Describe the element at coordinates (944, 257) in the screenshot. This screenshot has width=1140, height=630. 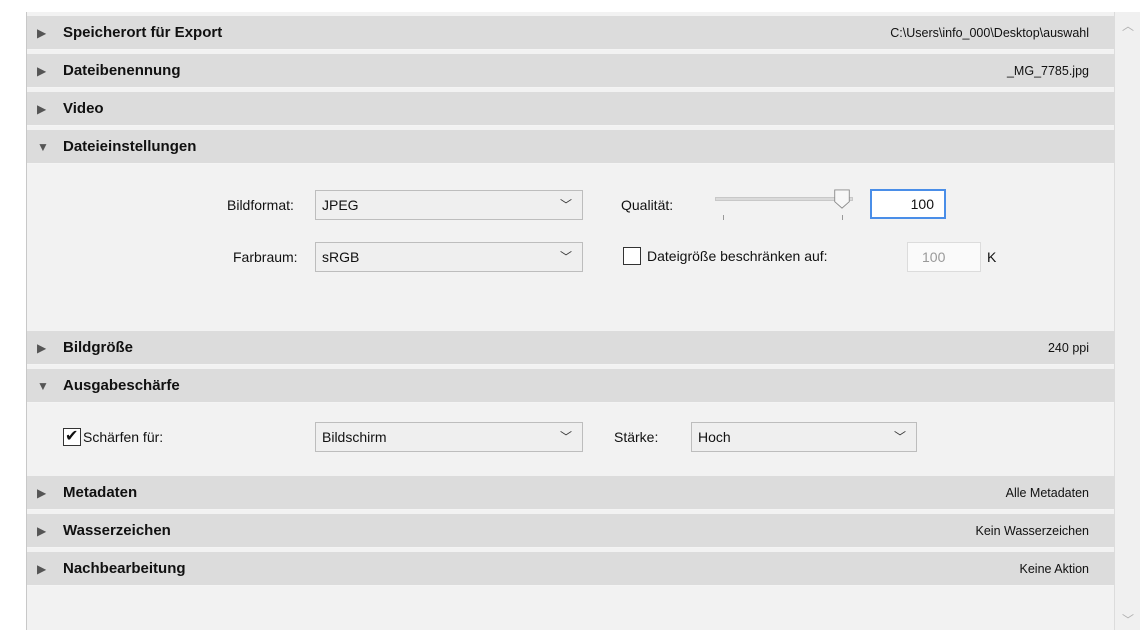
I see `limit-size-input: 100` at that location.